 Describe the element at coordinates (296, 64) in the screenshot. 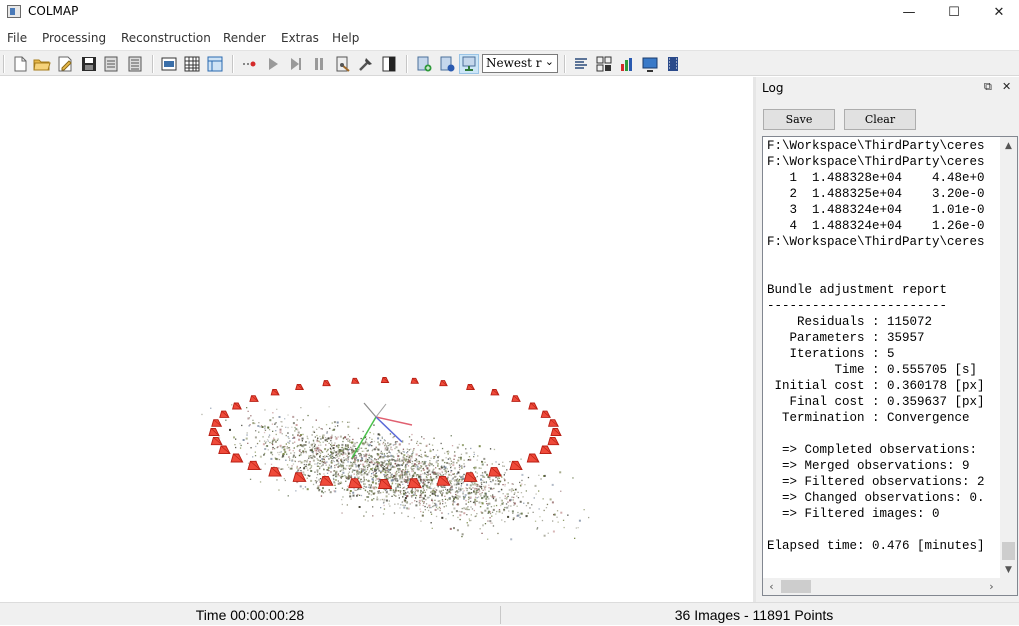

I see `step-icon` at that location.